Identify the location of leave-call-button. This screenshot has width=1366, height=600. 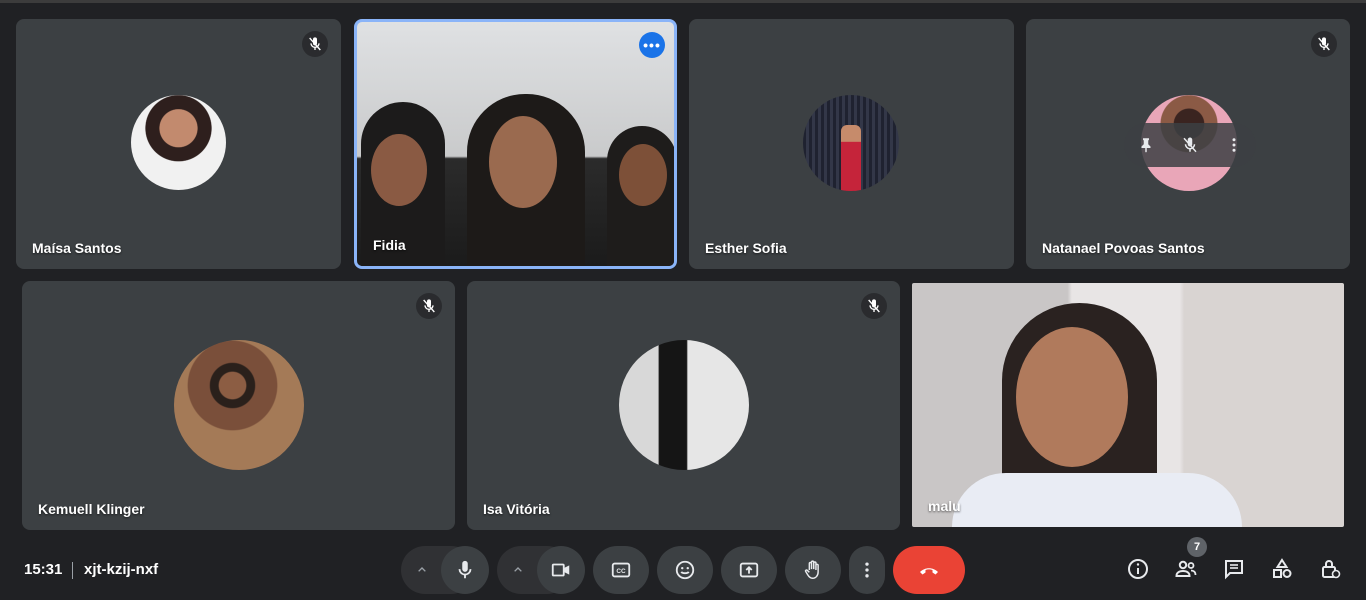
(929, 570).